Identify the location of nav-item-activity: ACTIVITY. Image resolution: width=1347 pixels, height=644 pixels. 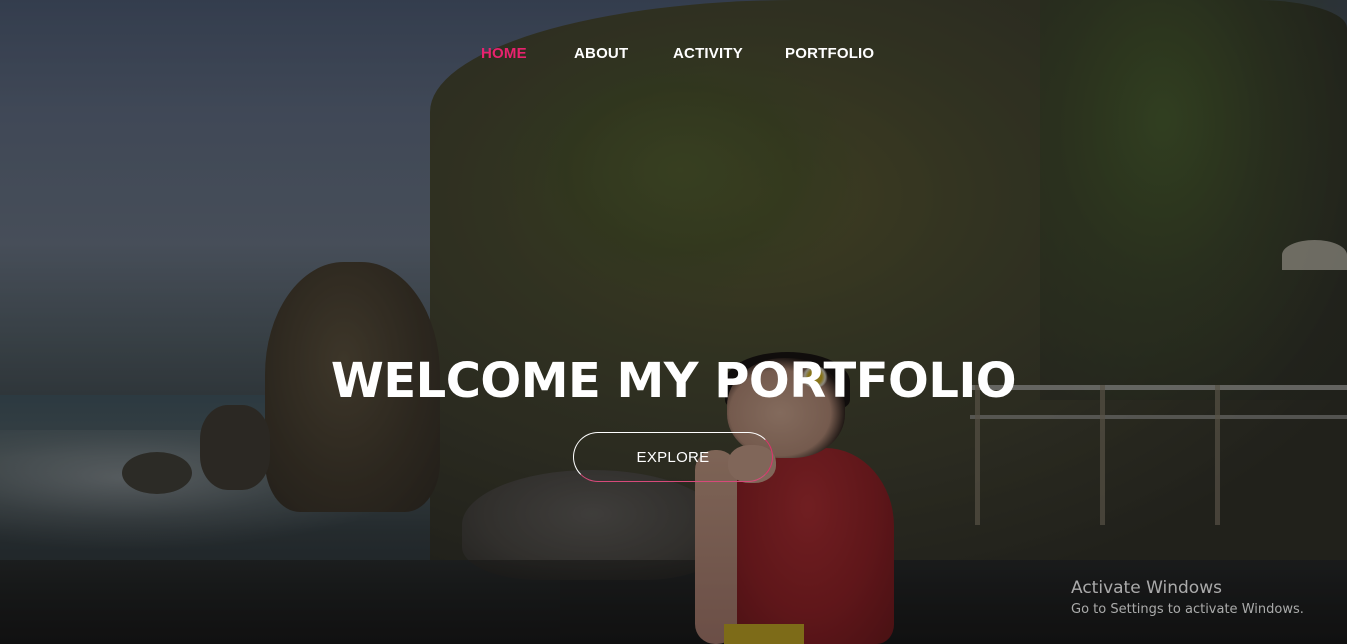
(708, 54).